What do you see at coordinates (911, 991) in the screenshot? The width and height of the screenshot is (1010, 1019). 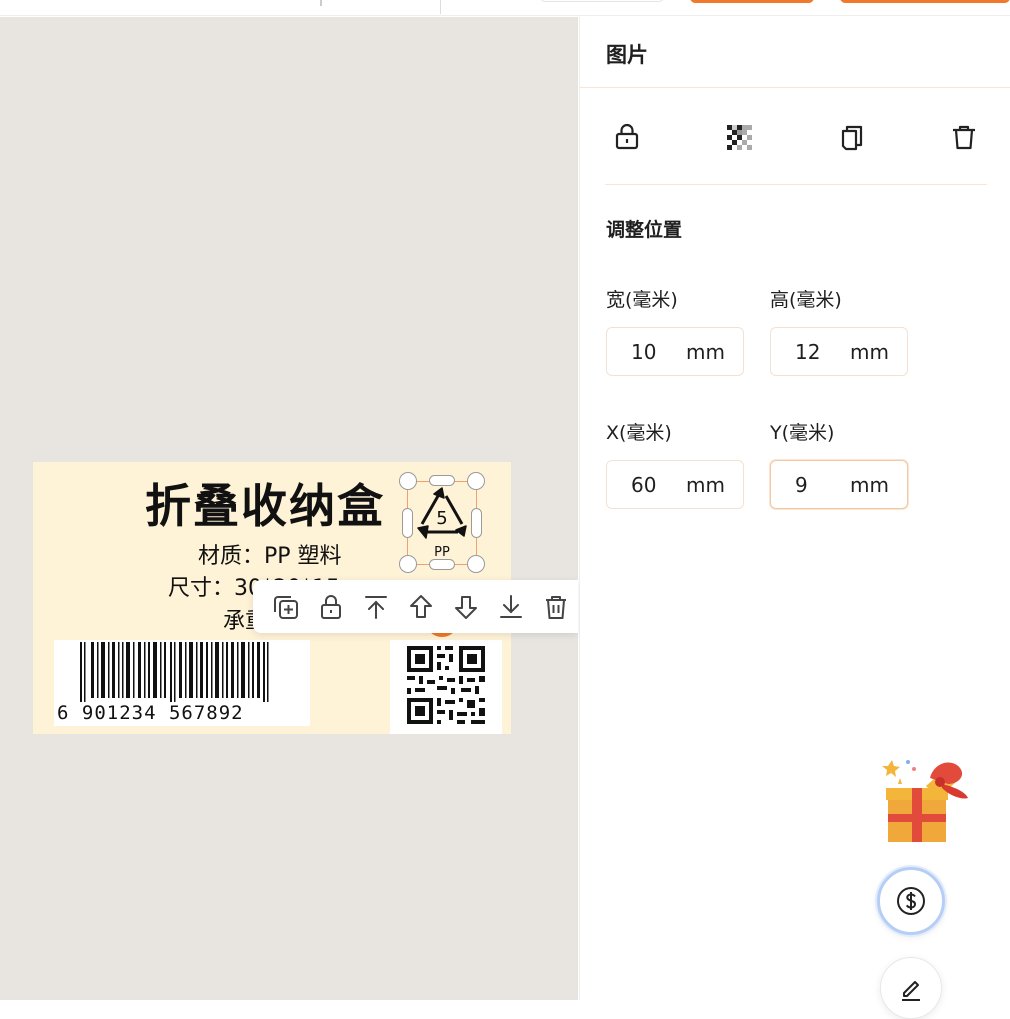 I see `pencil-icon` at bounding box center [911, 991].